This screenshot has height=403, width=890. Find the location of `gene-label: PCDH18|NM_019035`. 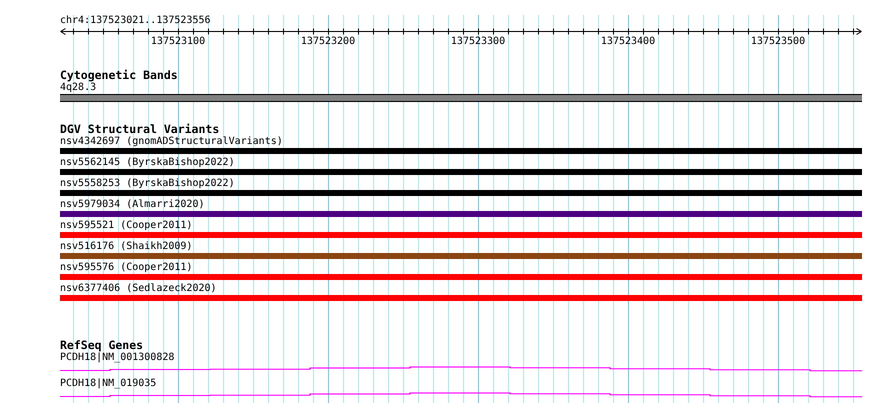

gene-label: PCDH18|NM_019035 is located at coordinates (108, 384).